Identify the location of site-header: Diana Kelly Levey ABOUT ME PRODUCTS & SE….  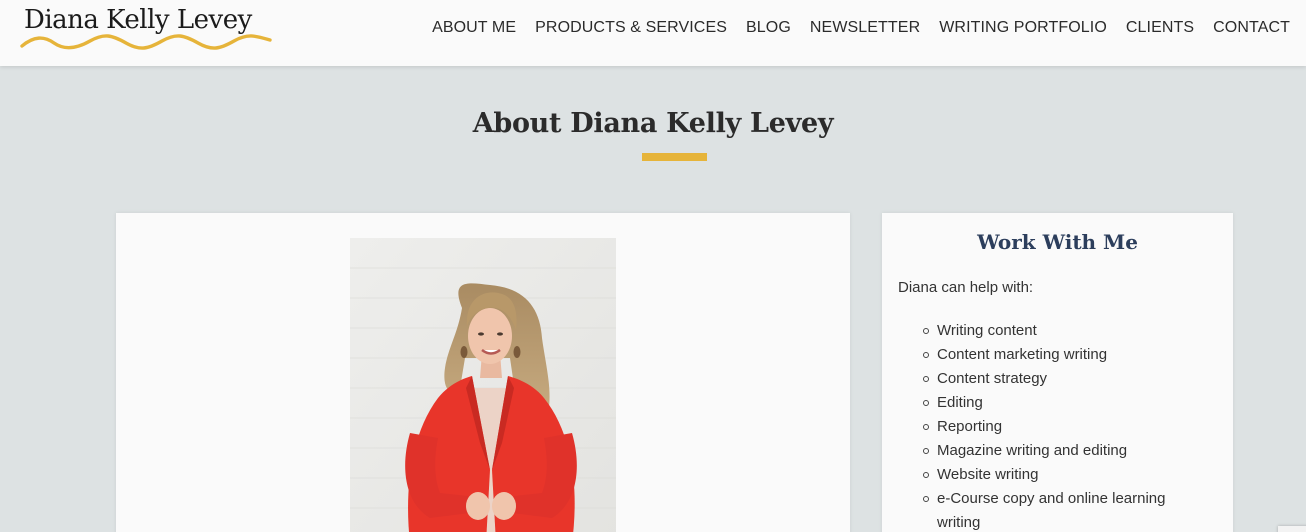
(653, 33).